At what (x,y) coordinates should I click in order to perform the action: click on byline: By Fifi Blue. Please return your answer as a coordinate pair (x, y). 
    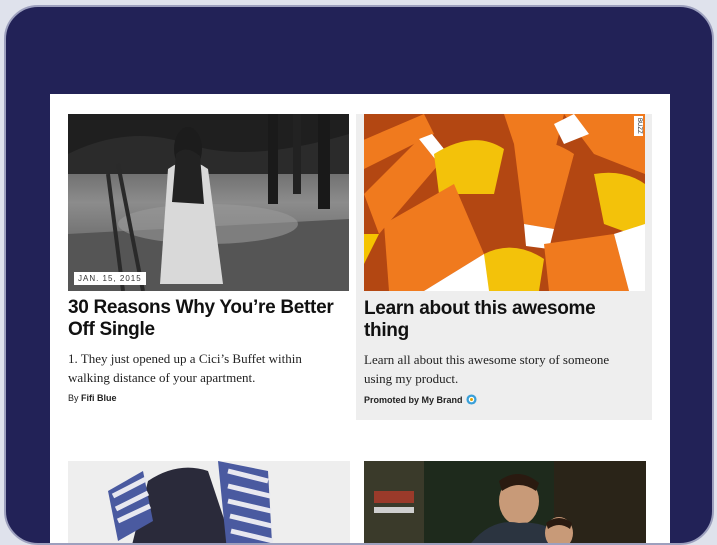
    Looking at the image, I should click on (92, 398).